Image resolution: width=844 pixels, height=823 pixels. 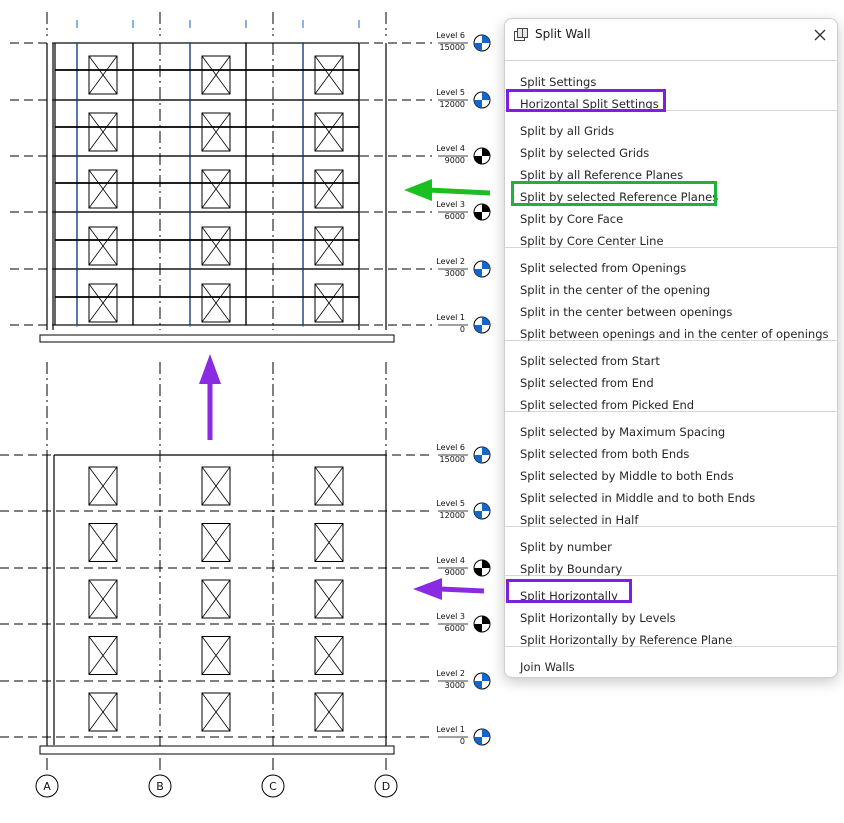 What do you see at coordinates (671, 60) in the screenshot?
I see `menu-separator` at bounding box center [671, 60].